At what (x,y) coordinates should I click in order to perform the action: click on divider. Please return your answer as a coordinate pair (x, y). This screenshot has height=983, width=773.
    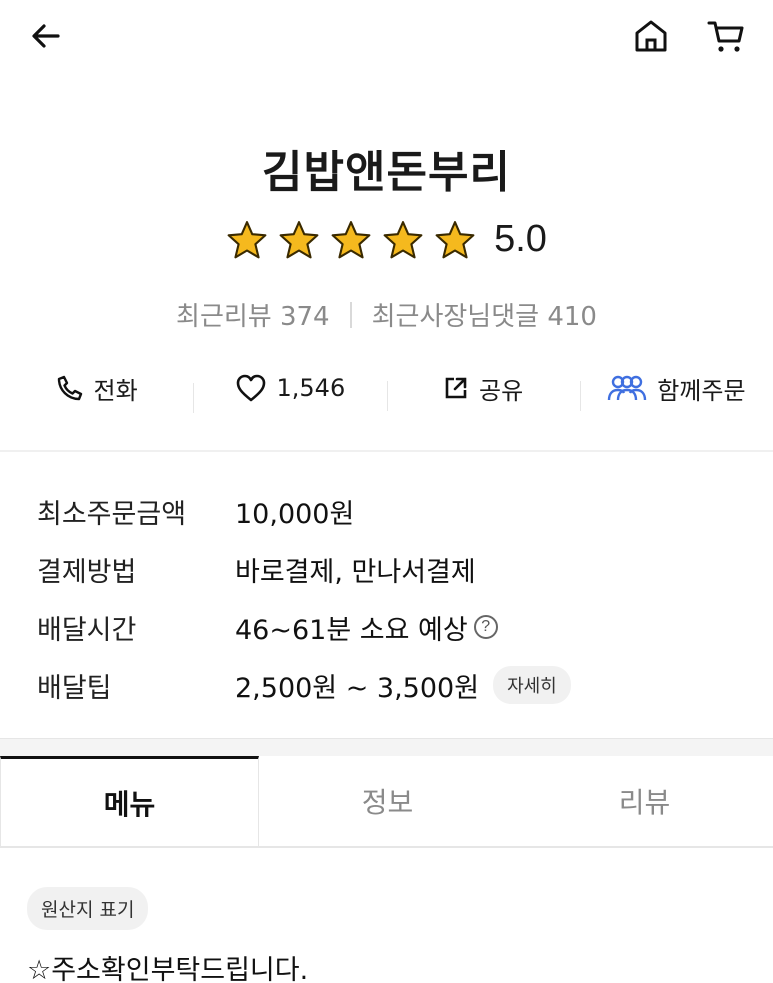
    Looking at the image, I should click on (386, 451).